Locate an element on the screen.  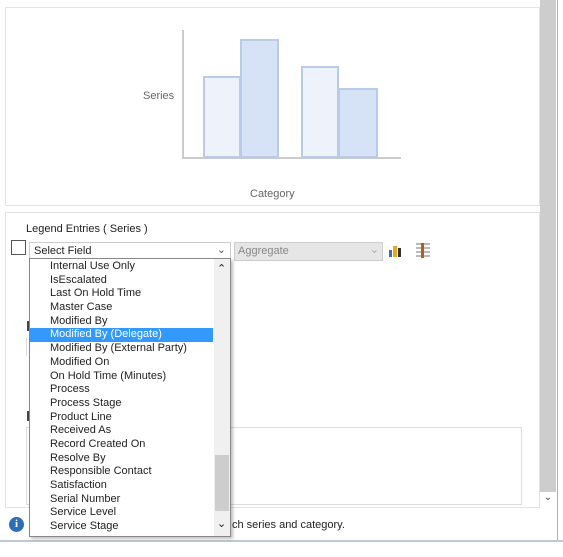
chart-type-icon is located at coordinates (396, 250).